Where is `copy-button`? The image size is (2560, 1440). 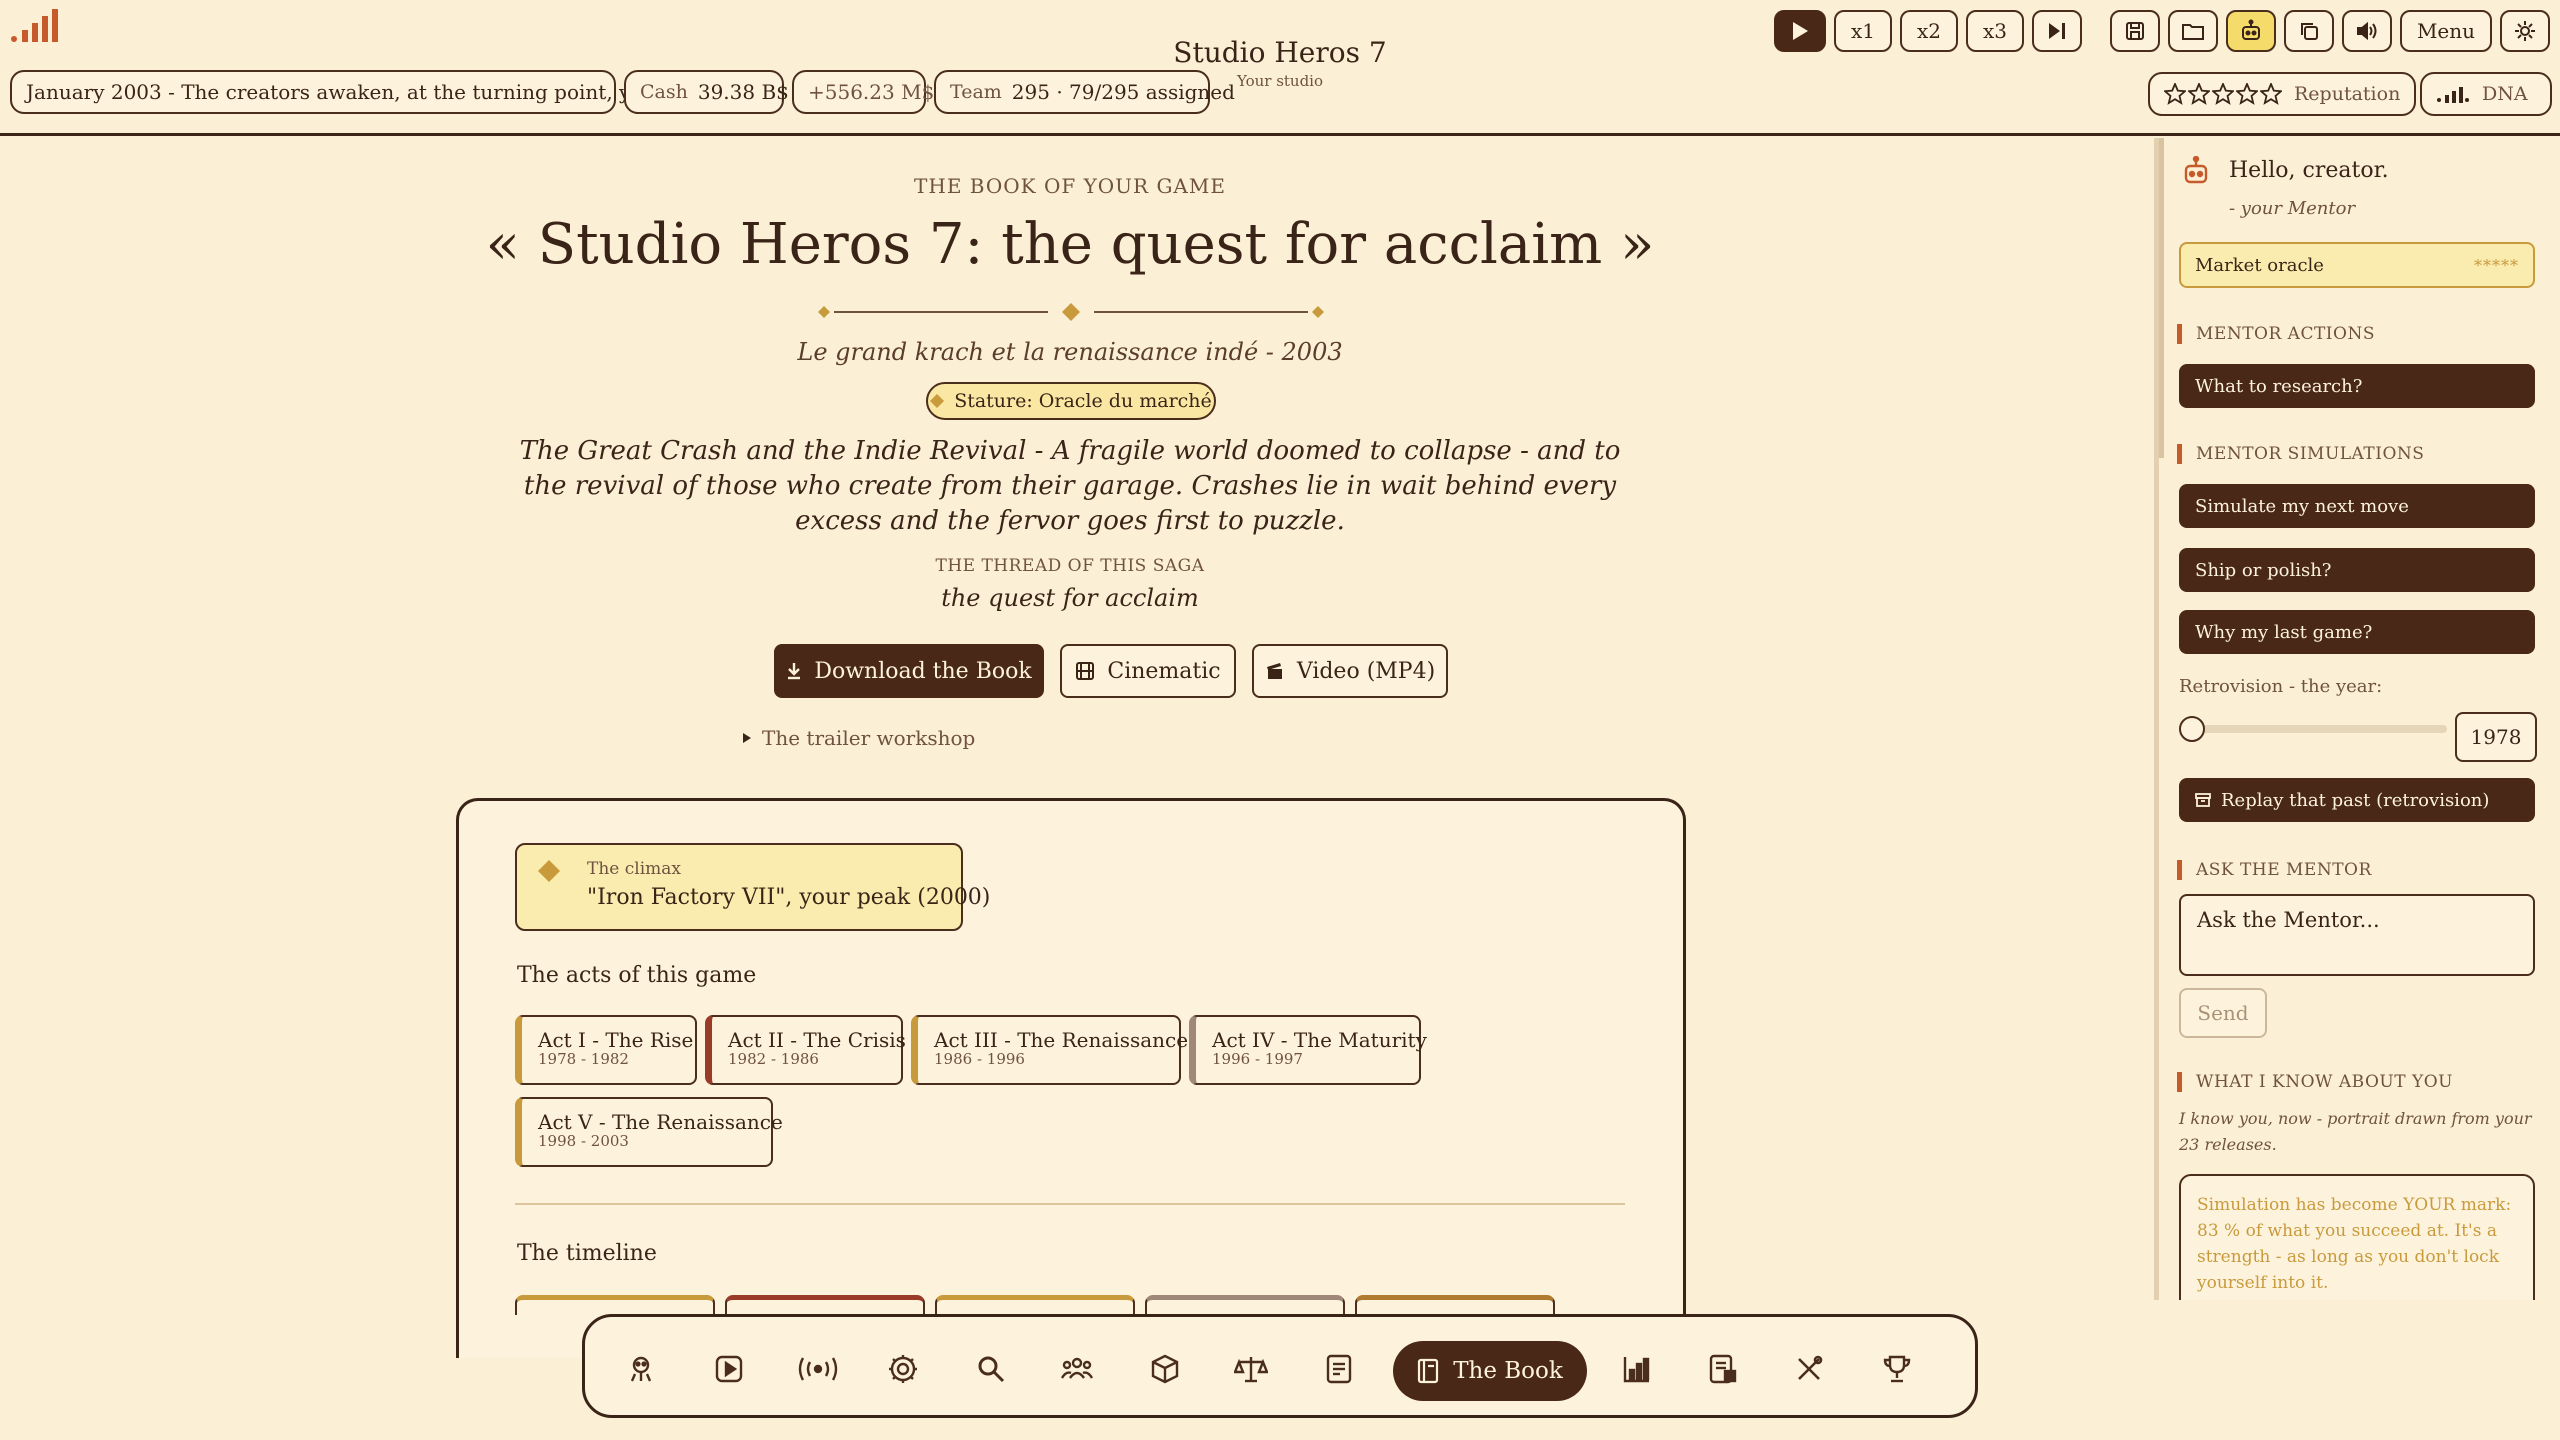
copy-button is located at coordinates (2309, 31).